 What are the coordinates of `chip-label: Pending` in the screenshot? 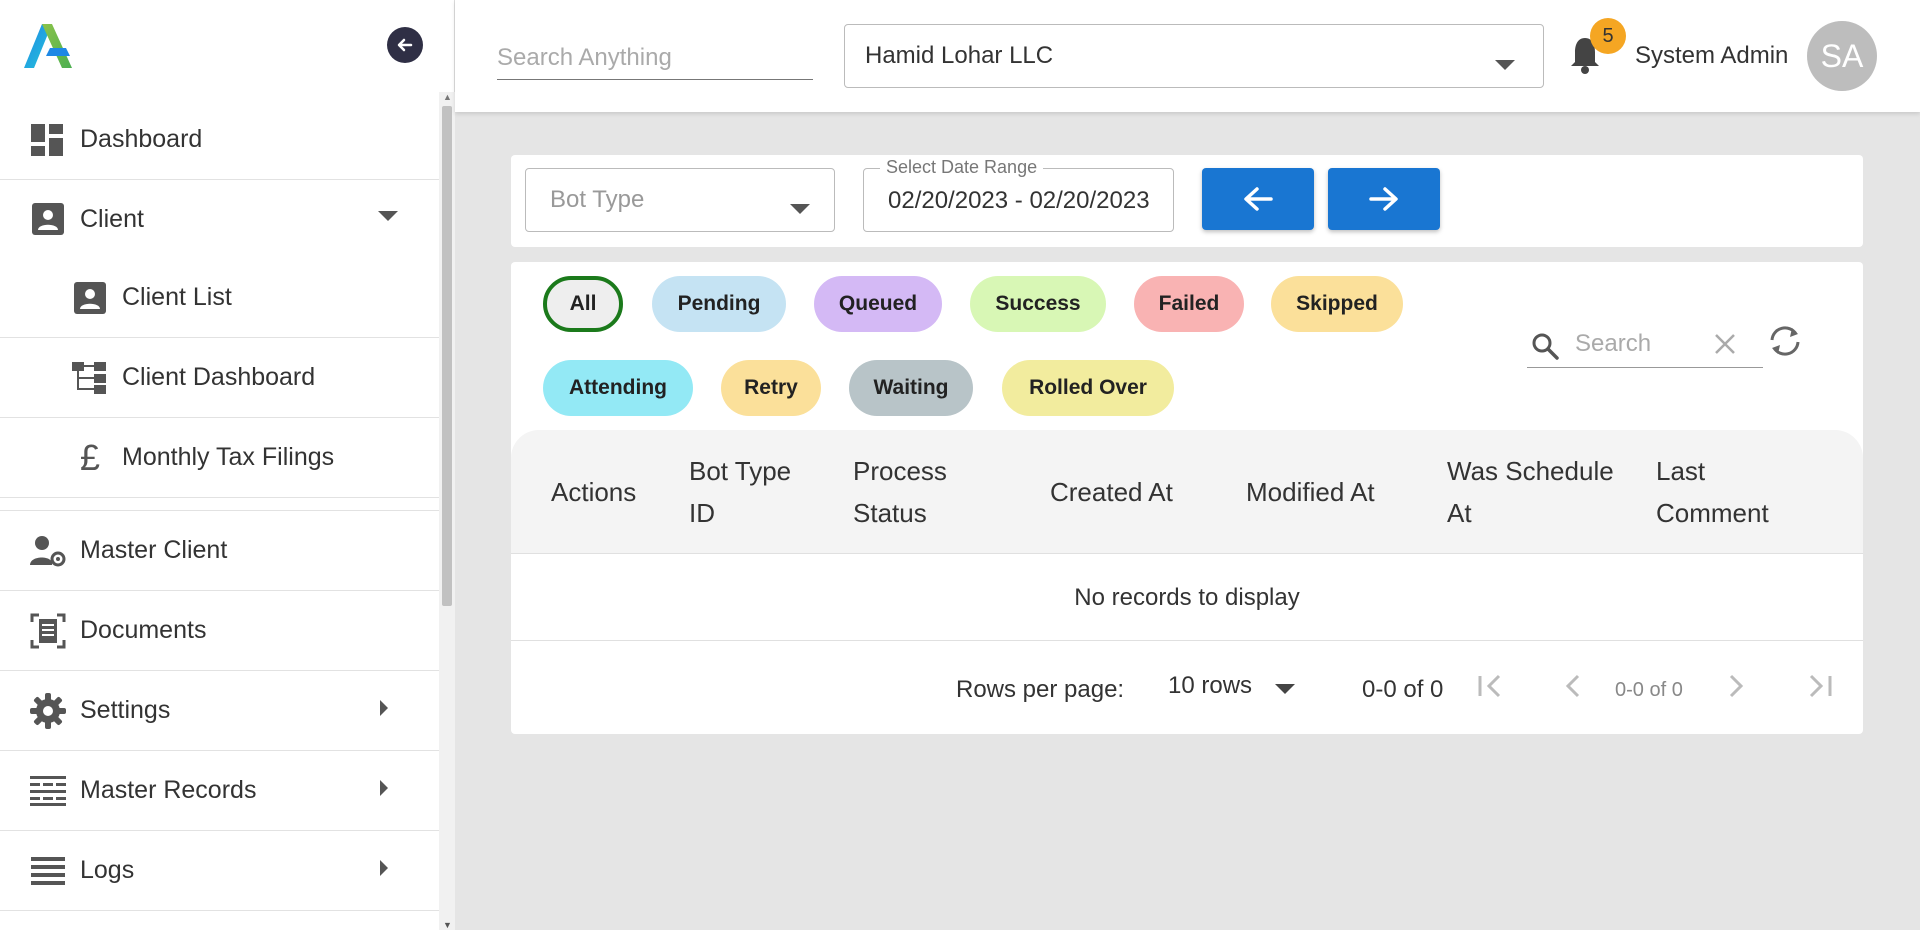 It's located at (719, 303).